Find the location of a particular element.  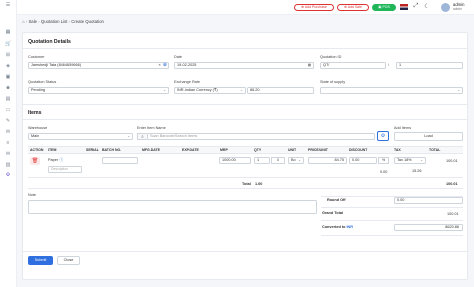

item-search-input: Scan Barcode/Search Items is located at coordinates (261, 136).